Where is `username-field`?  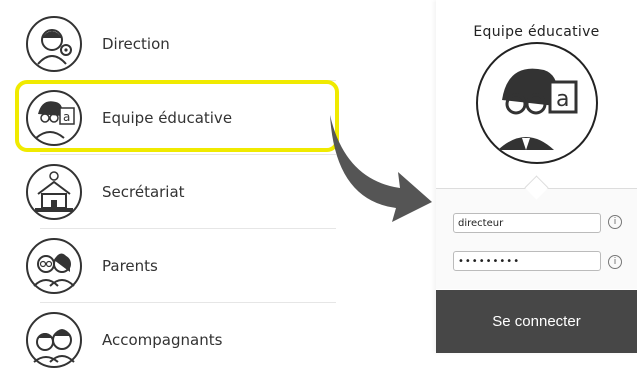
username-field is located at coordinates (527, 223).